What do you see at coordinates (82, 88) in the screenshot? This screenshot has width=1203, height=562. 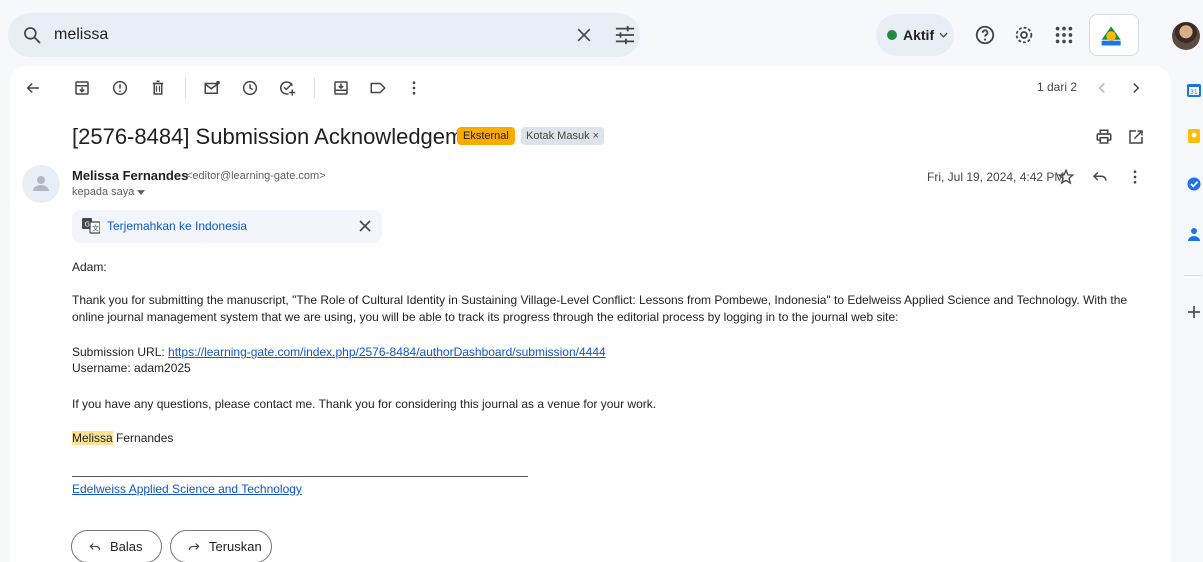 I see `archive-icon` at bounding box center [82, 88].